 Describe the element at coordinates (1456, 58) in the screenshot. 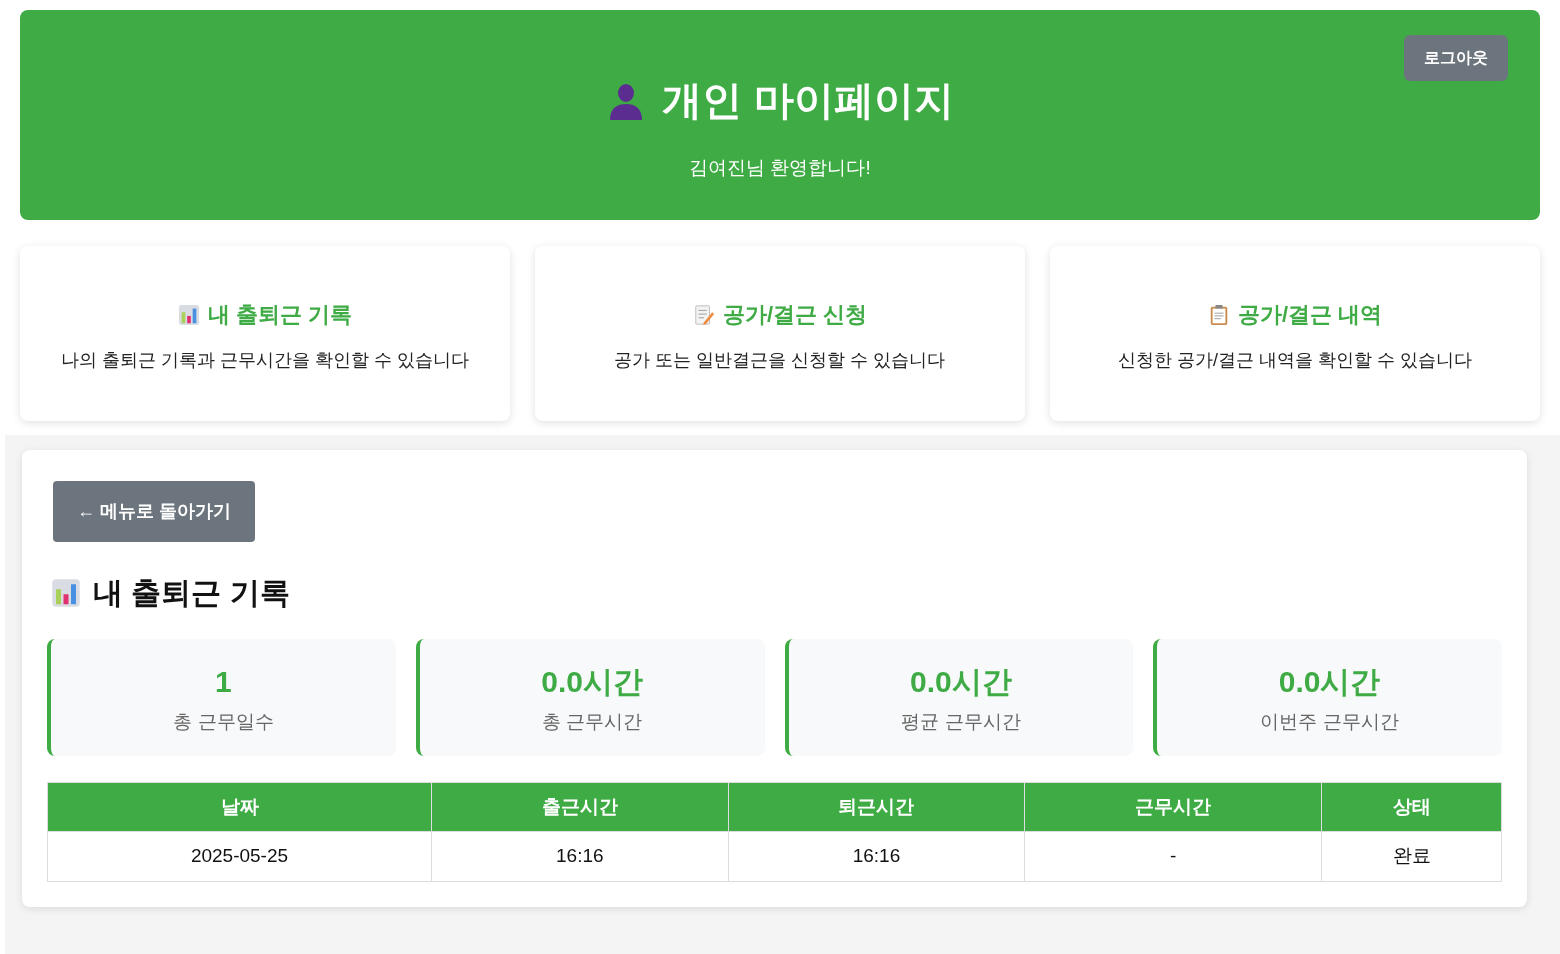

I see `logout-button: 로그아웃` at that location.